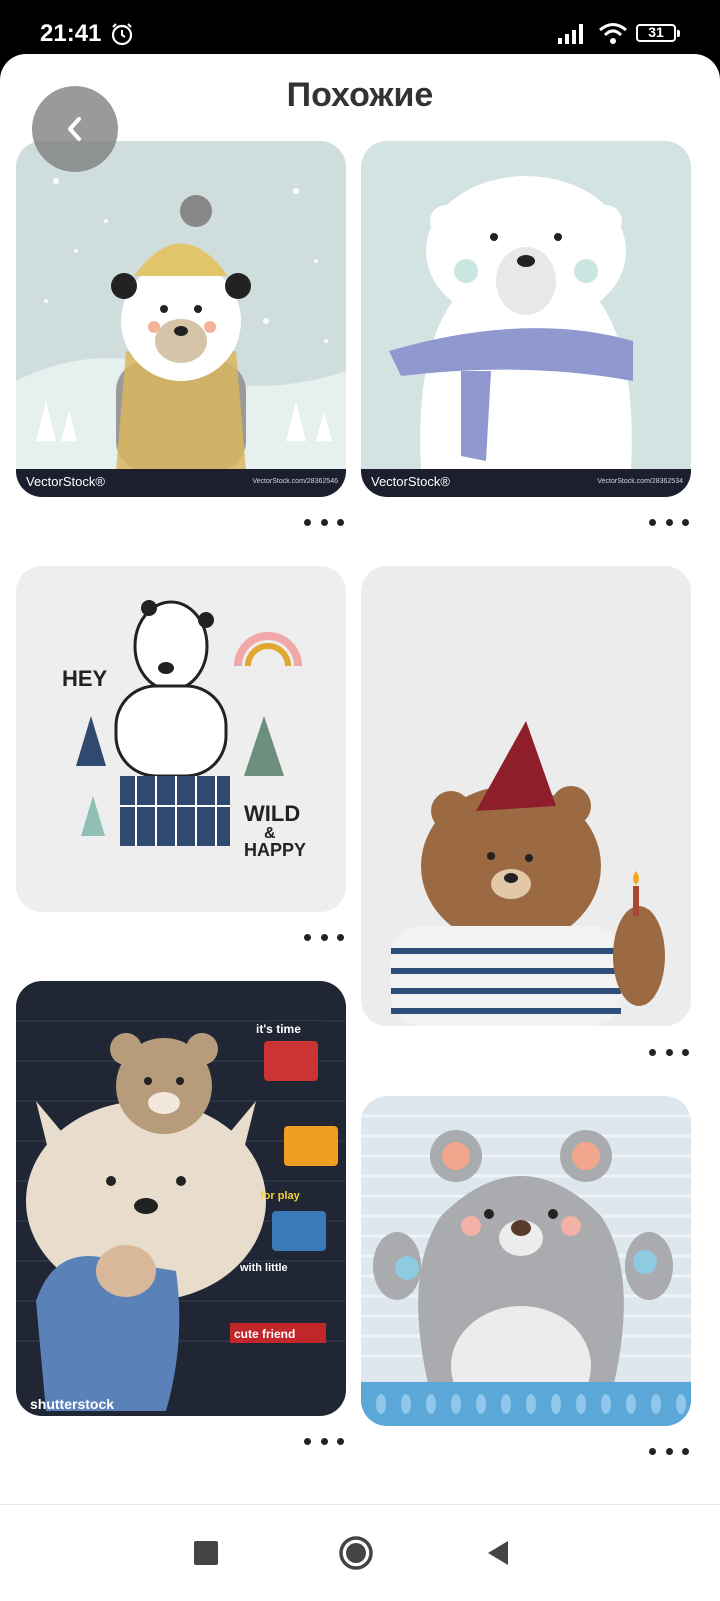 This screenshot has height=1601, width=720. What do you see at coordinates (122, 36) in the screenshot?
I see `alarm-icon` at bounding box center [122, 36].